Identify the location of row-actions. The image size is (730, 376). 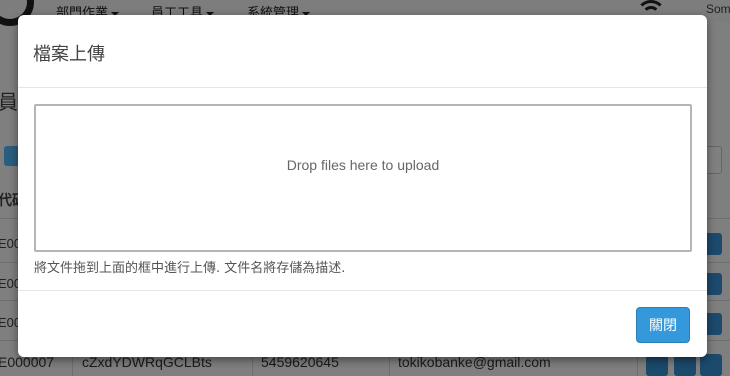
(684, 365).